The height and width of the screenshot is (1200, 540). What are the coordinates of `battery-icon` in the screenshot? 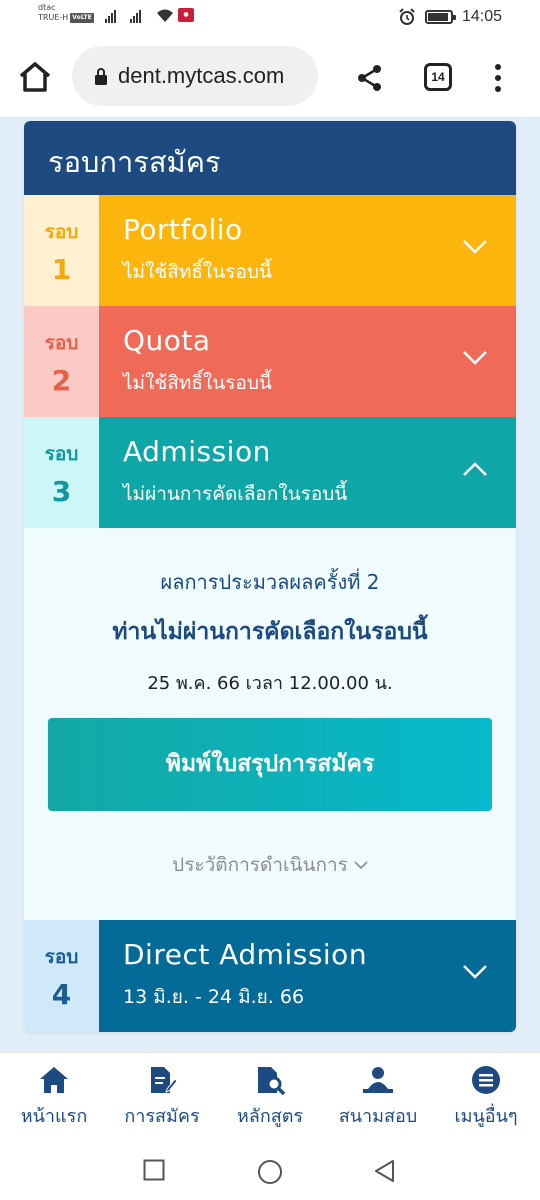 It's located at (440, 17).